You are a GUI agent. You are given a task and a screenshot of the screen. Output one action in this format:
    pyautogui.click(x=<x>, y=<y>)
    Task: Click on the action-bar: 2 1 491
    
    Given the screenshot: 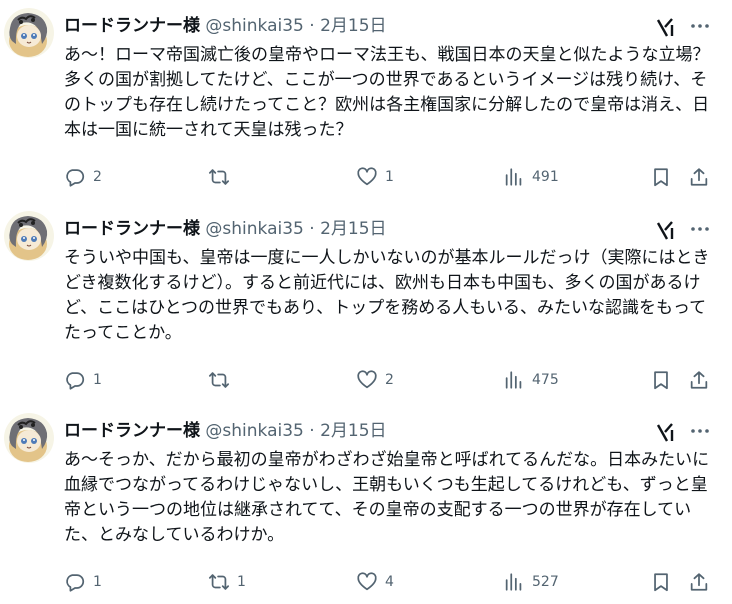 What is the action you would take?
    pyautogui.click(x=366, y=177)
    